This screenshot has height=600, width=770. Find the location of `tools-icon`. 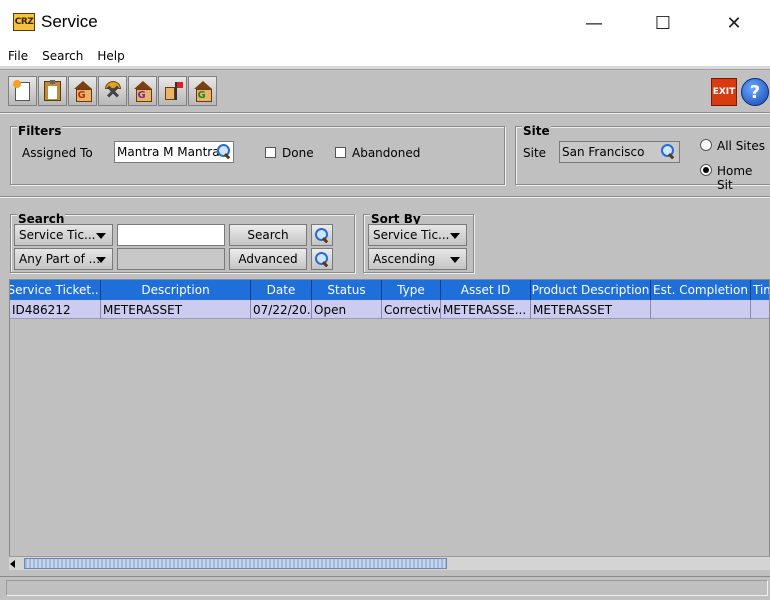

tools-icon is located at coordinates (113, 91).